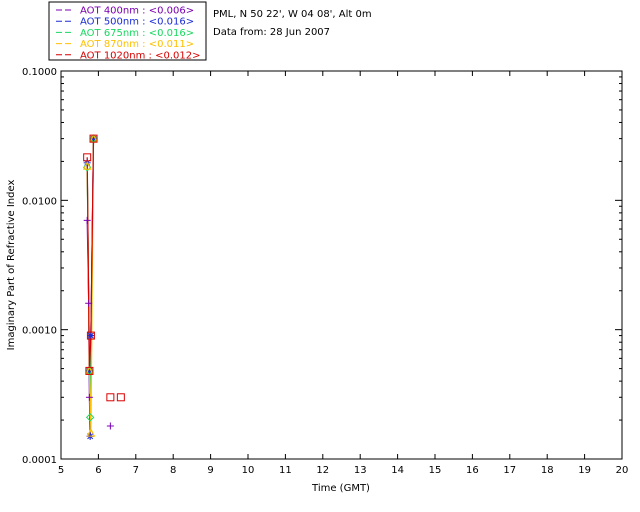 Image resolution: width=640 pixels, height=512 pixels. What do you see at coordinates (322, 470) in the screenshot?
I see `x-tick-label: 12` at bounding box center [322, 470].